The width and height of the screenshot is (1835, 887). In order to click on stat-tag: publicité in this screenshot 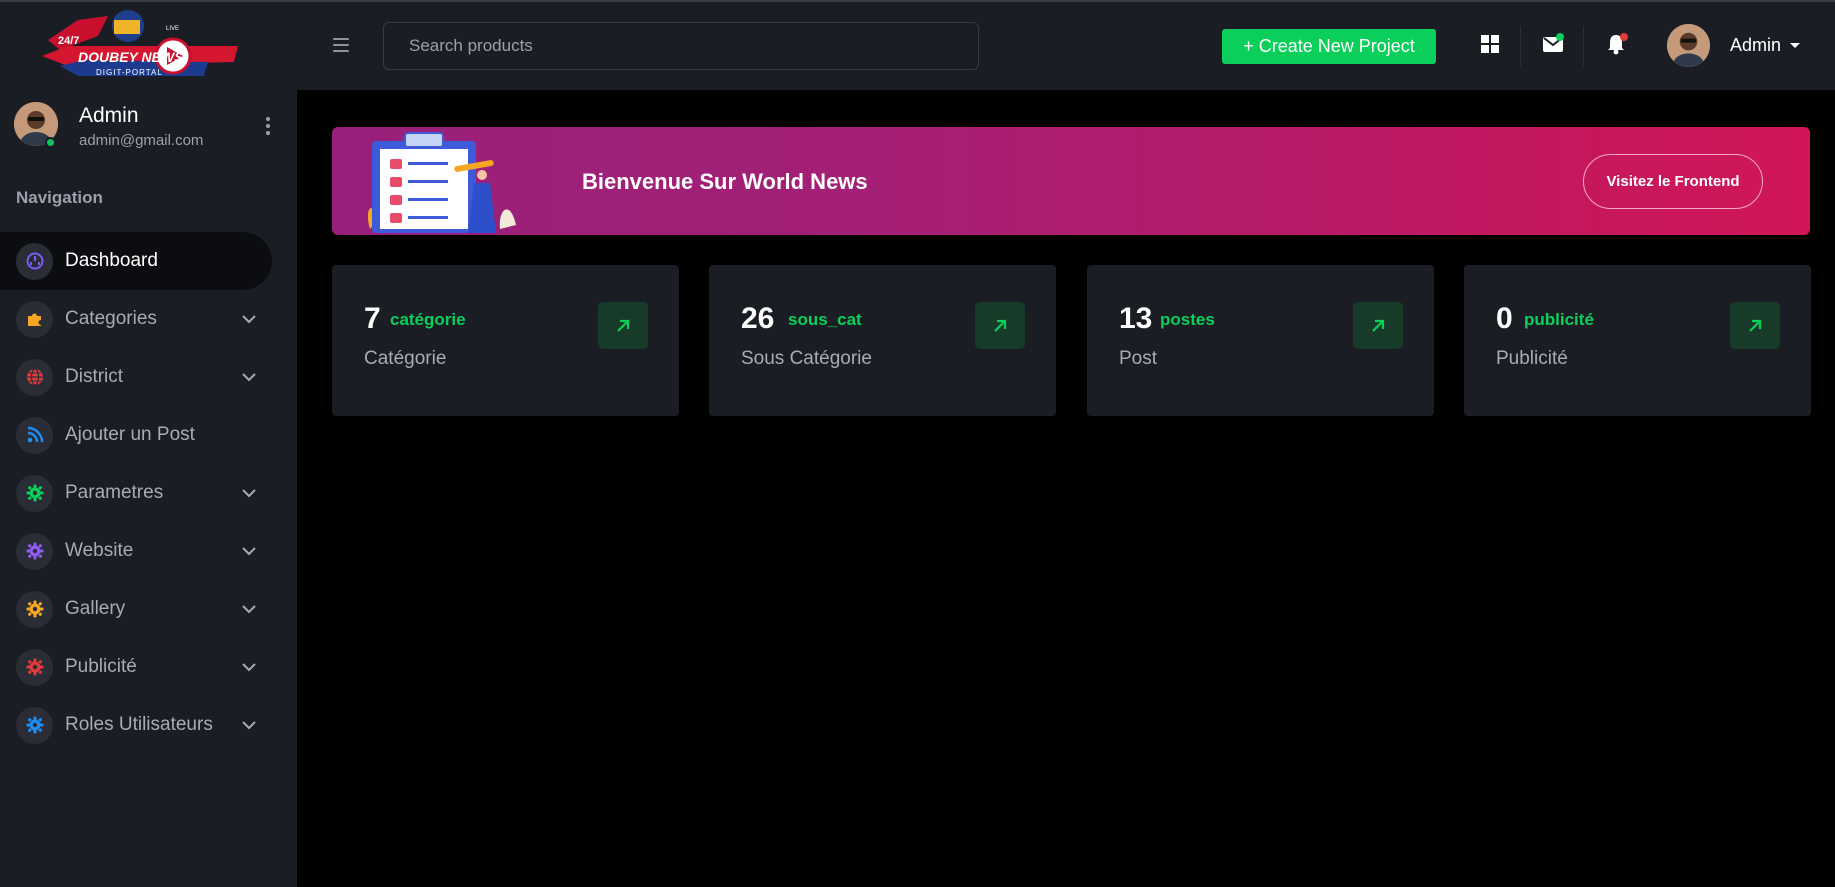, I will do `click(1559, 319)`.